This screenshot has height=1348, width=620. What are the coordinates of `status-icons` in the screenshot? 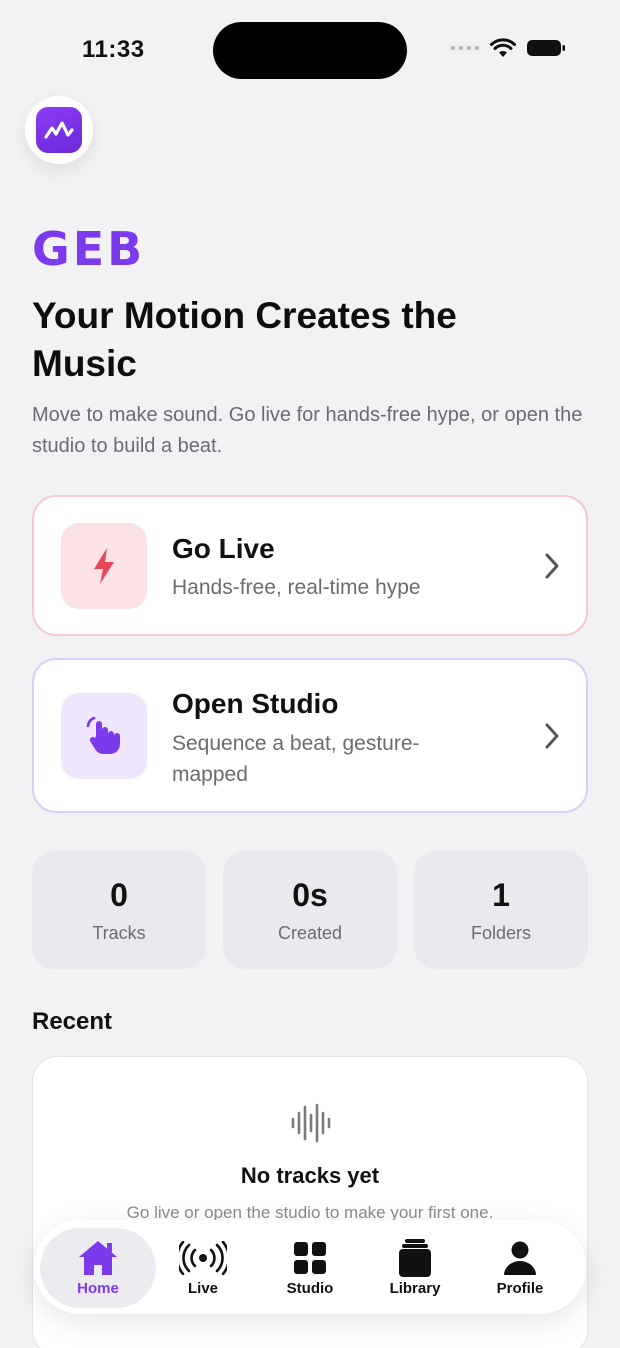 It's located at (508, 48).